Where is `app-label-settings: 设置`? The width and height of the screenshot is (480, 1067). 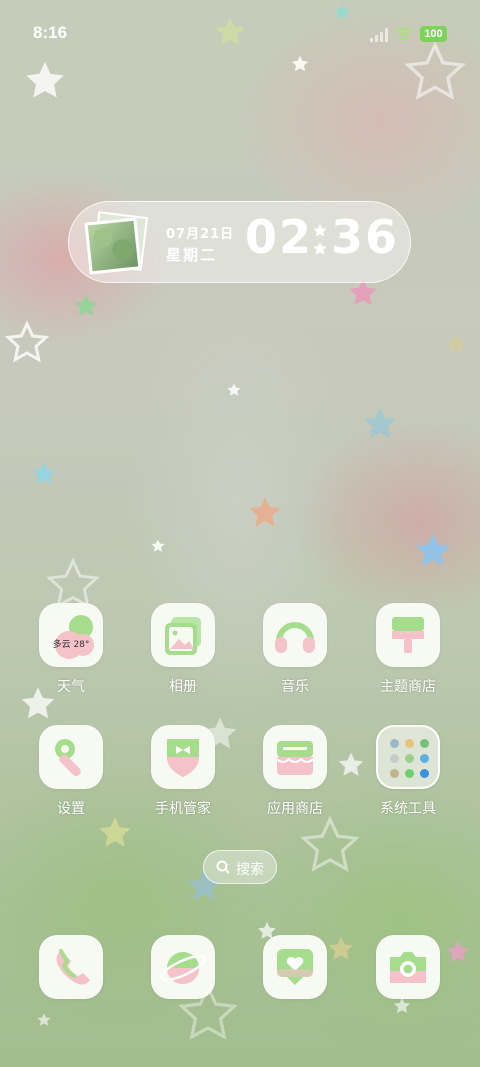
app-label-settings: 设置 is located at coordinates (71, 809).